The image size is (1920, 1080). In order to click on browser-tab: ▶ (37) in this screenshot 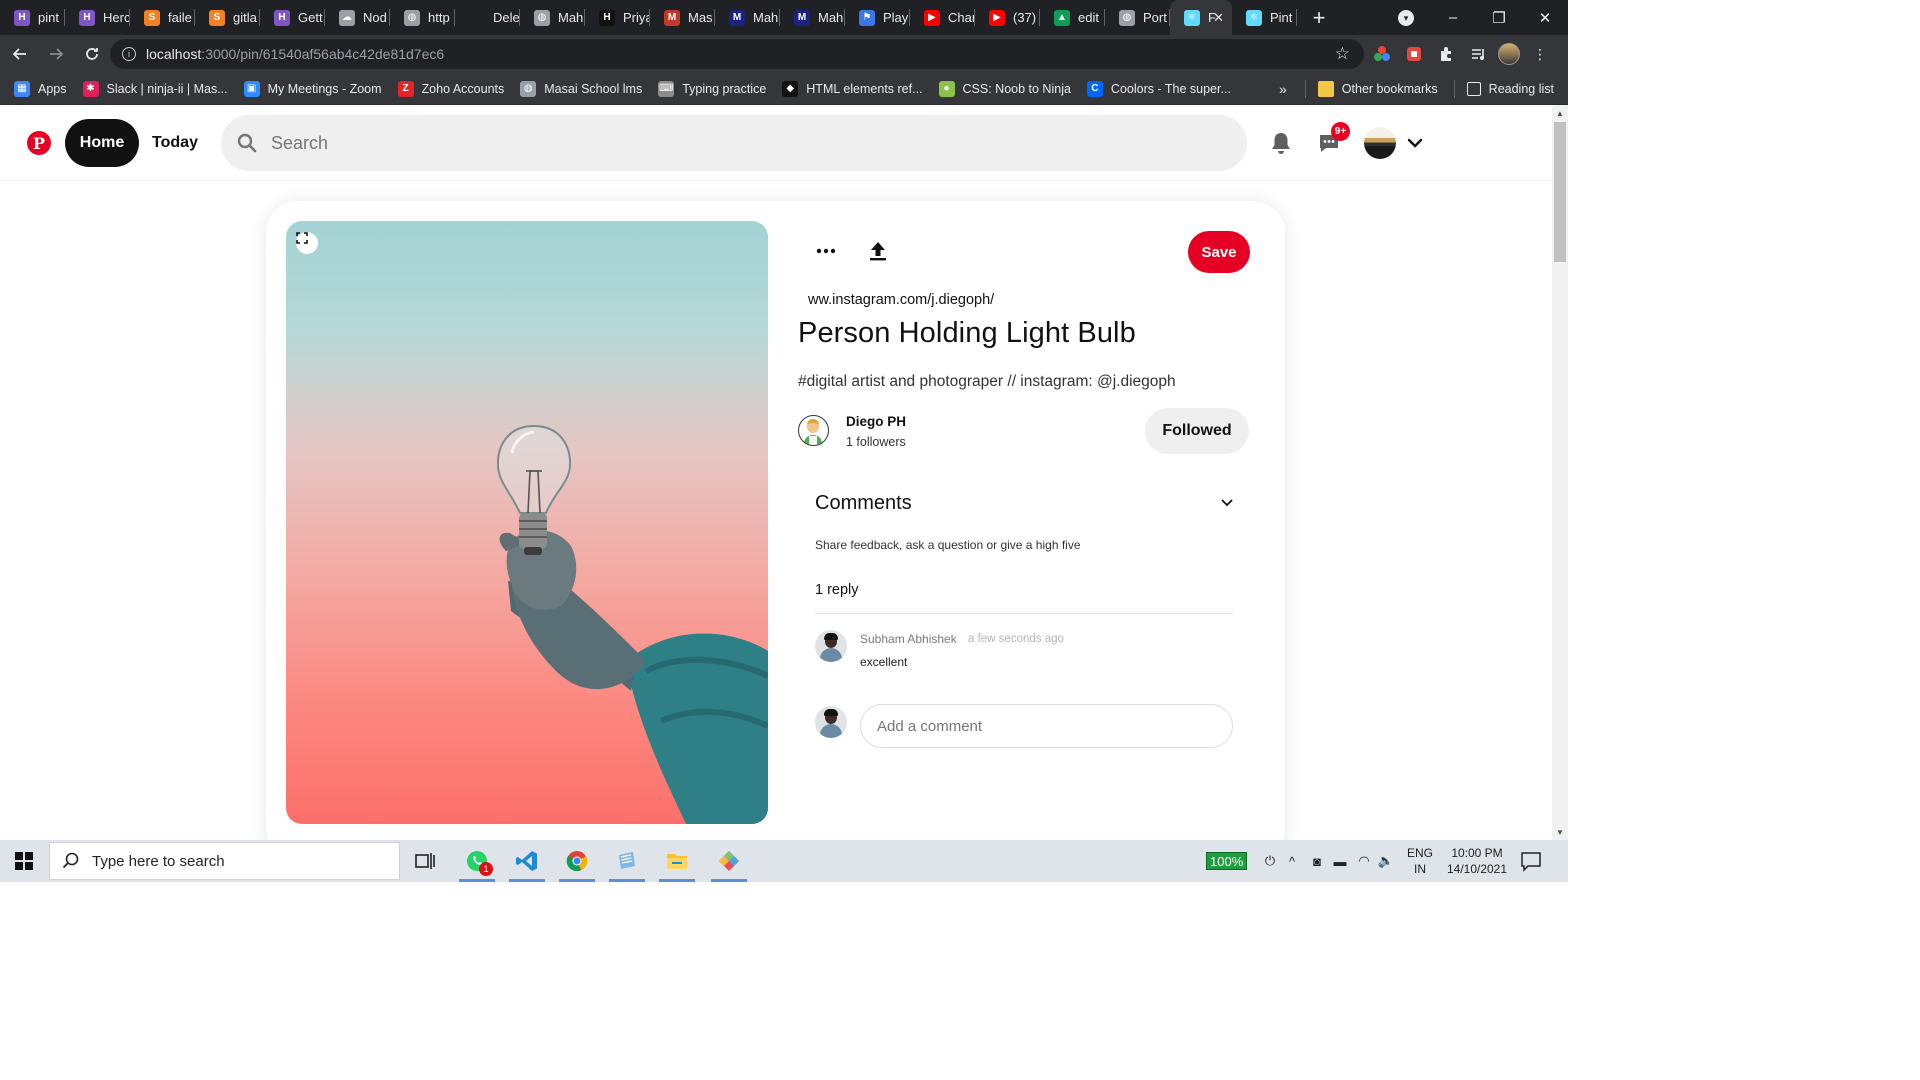, I will do `click(1007, 17)`.